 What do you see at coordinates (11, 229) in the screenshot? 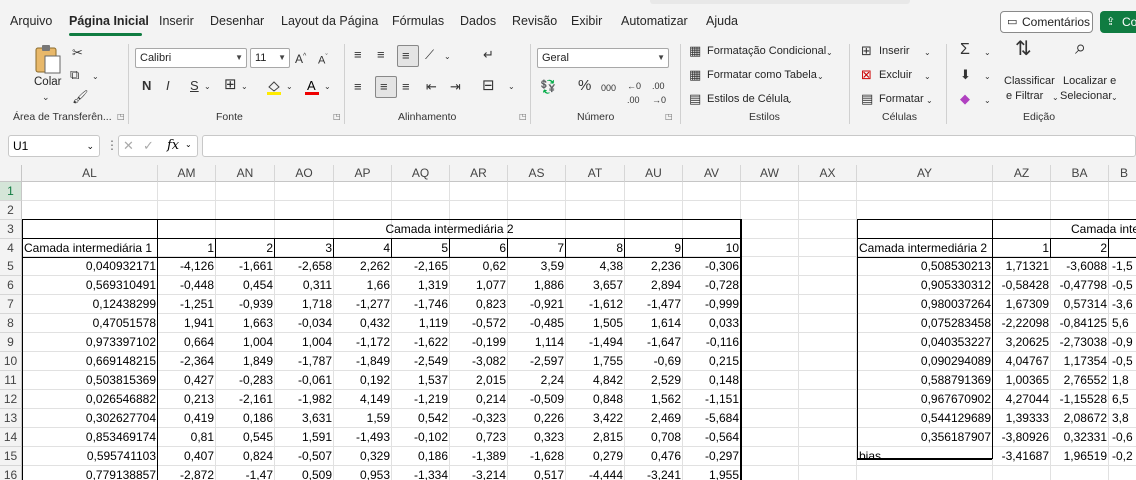
I see `row-header: 3` at bounding box center [11, 229].